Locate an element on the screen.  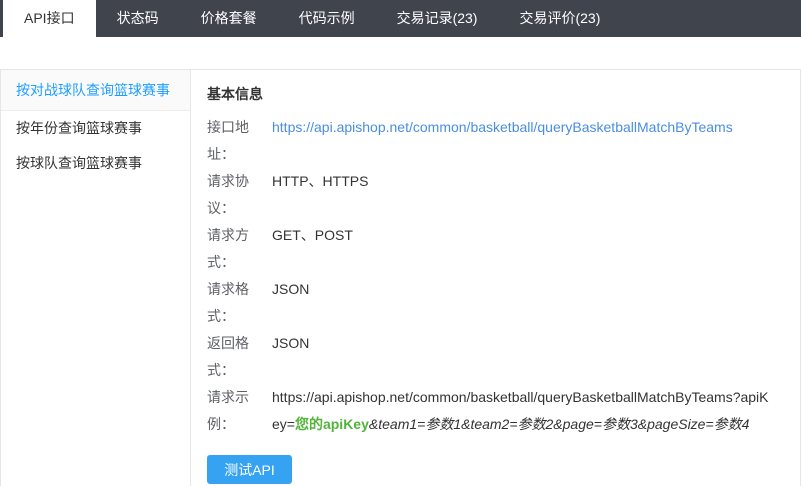
field-label-request-method: 请求方式： is located at coordinates (228, 248).